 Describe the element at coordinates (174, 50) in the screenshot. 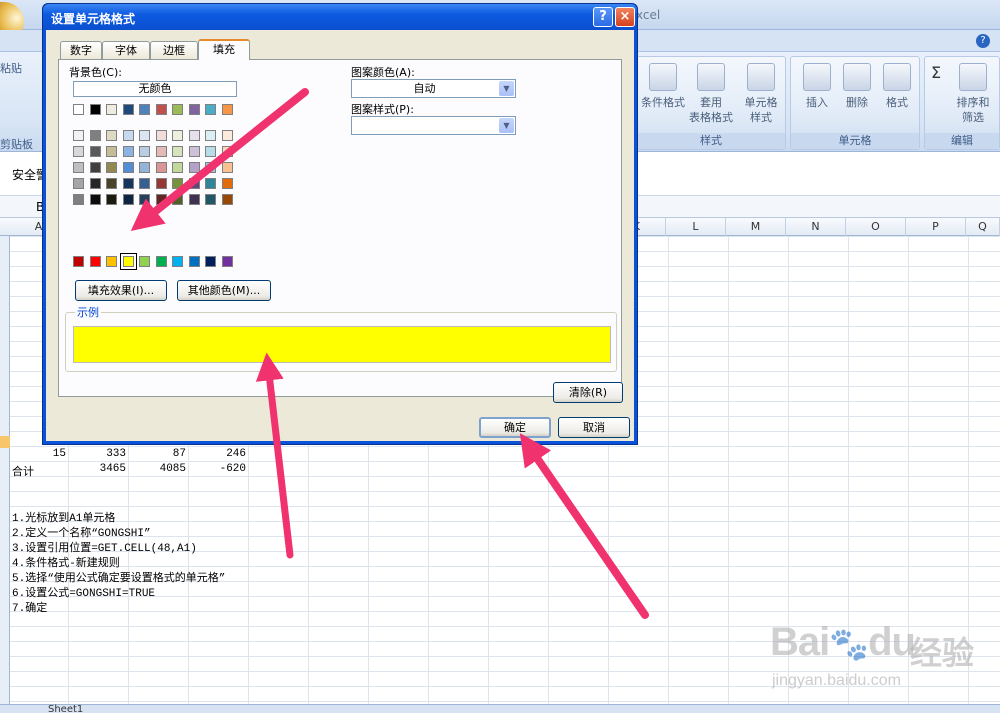

I see `tab-border: 边框` at that location.